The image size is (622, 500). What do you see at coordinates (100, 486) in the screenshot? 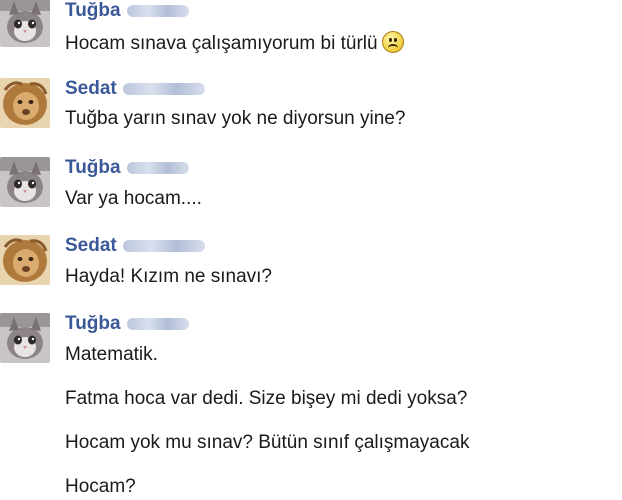
I see `message-line: Hocam?` at bounding box center [100, 486].